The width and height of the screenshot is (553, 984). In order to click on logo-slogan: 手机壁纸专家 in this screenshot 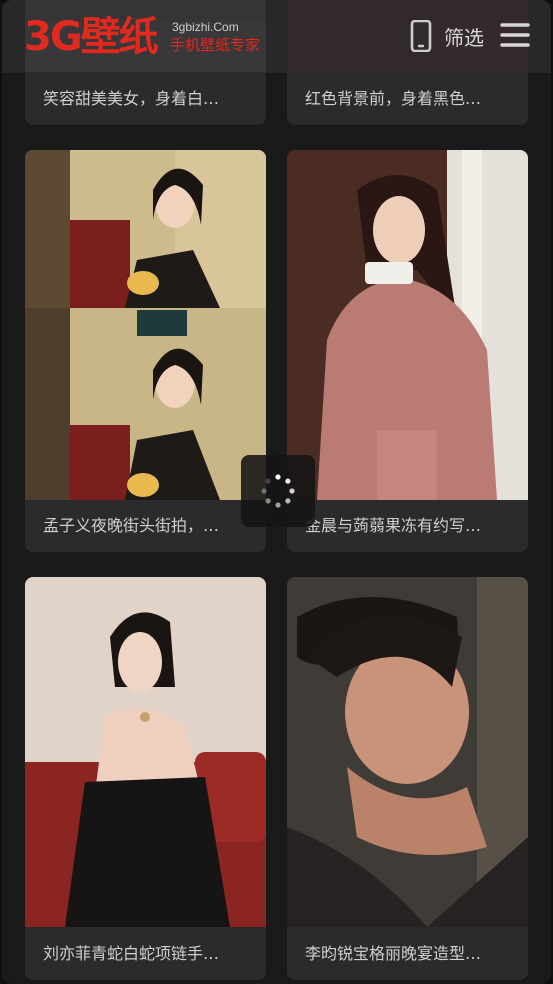, I will do `click(215, 45)`.